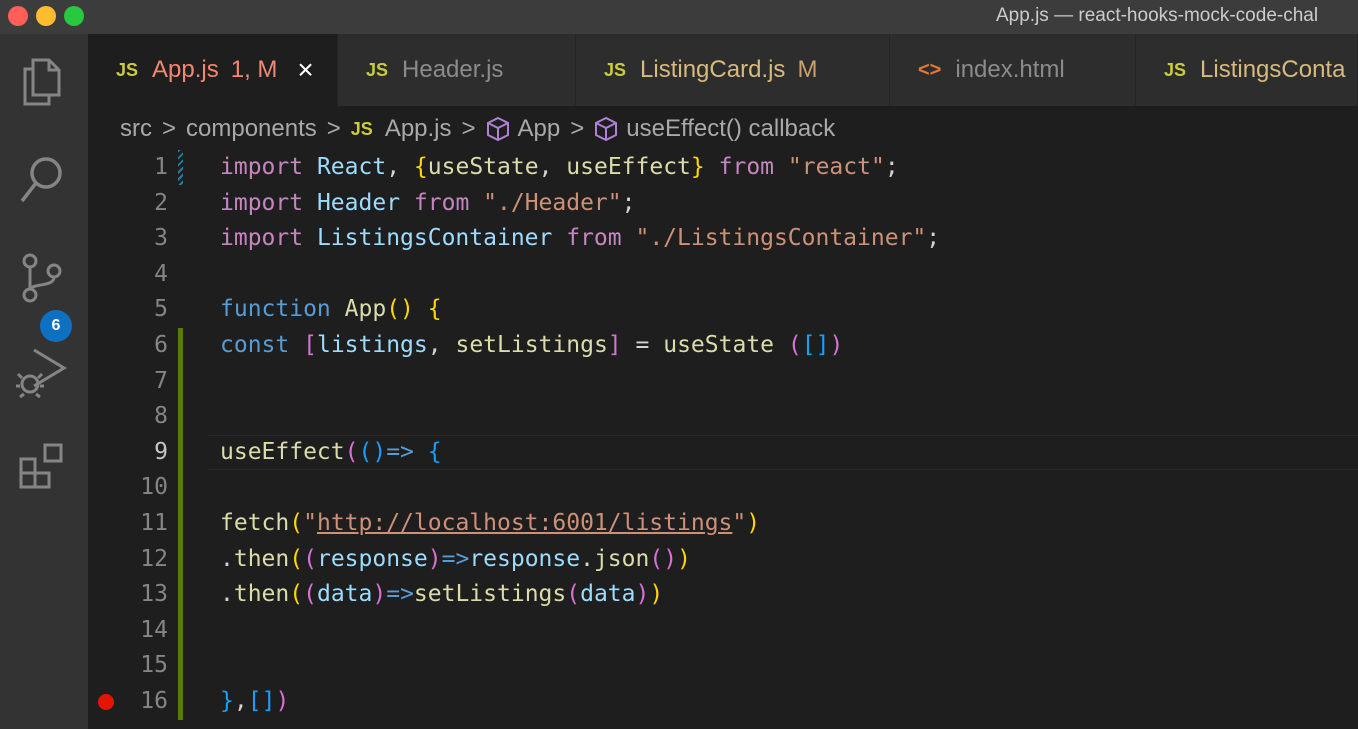  I want to click on breadcrumb-item-app: App, so click(539, 129).